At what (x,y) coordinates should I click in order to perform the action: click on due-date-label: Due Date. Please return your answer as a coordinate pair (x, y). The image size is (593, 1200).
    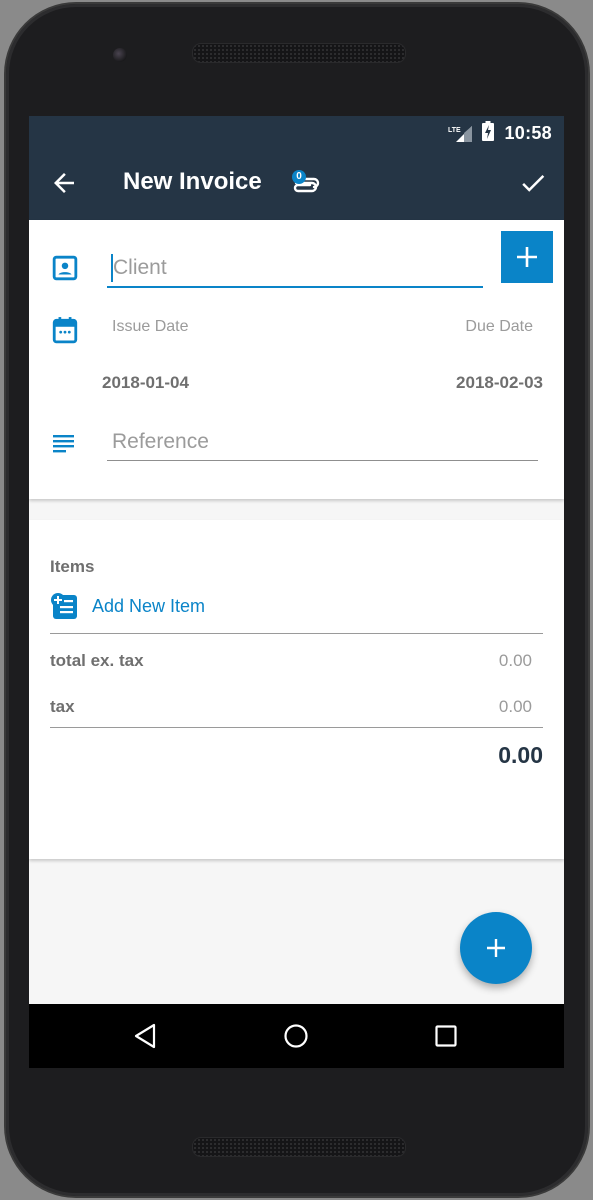
    Looking at the image, I should click on (499, 326).